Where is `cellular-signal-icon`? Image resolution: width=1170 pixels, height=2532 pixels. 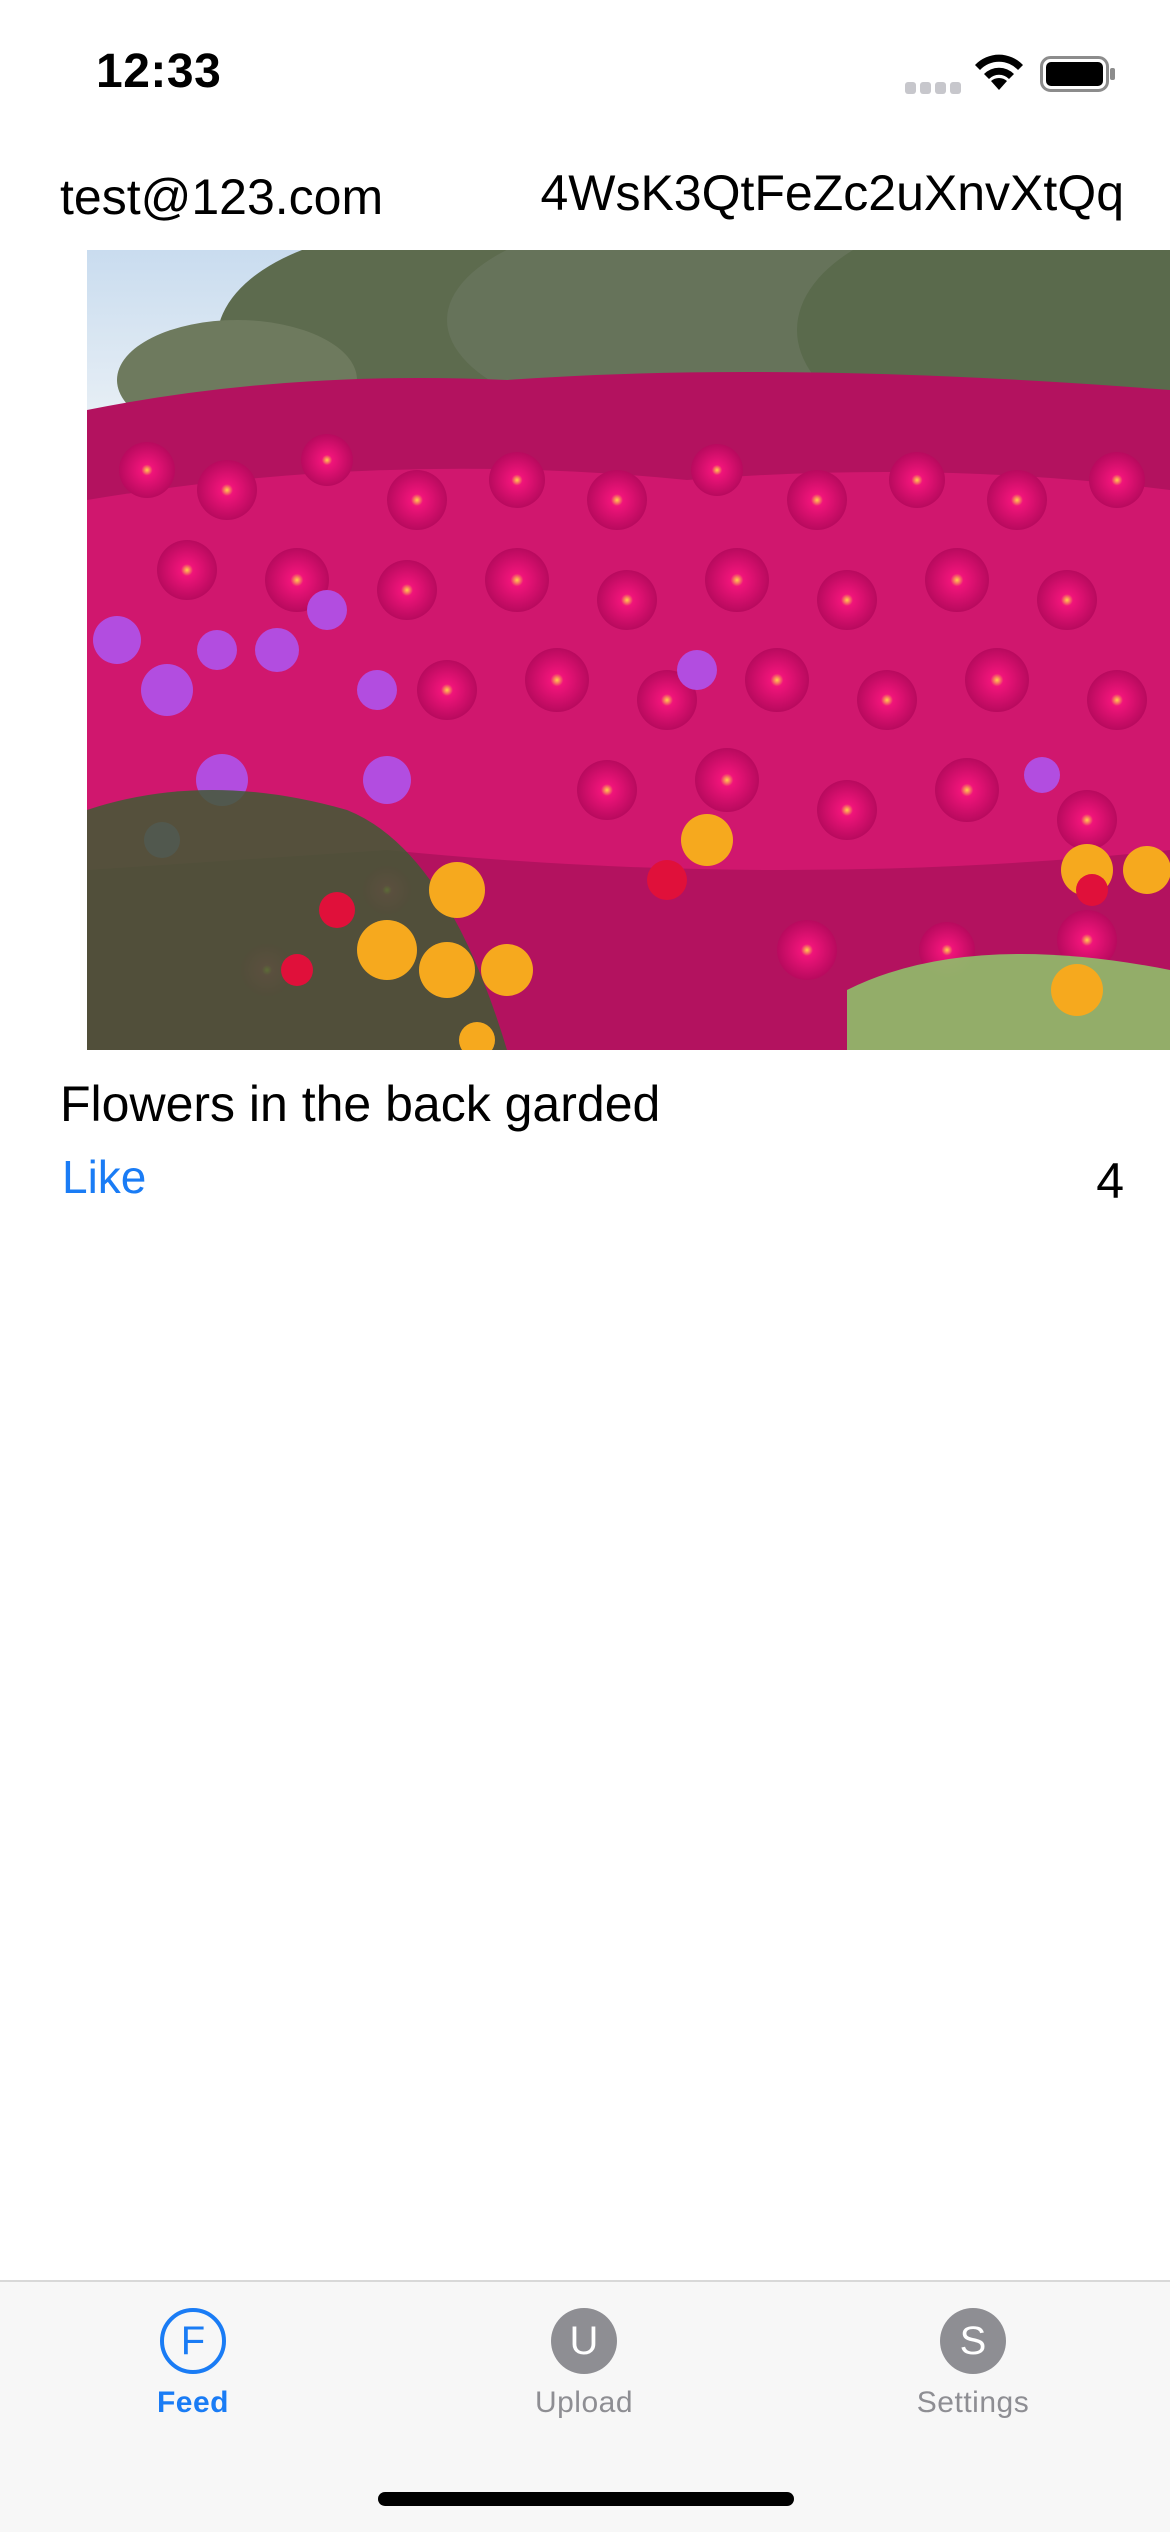
cellular-signal-icon is located at coordinates (933, 87).